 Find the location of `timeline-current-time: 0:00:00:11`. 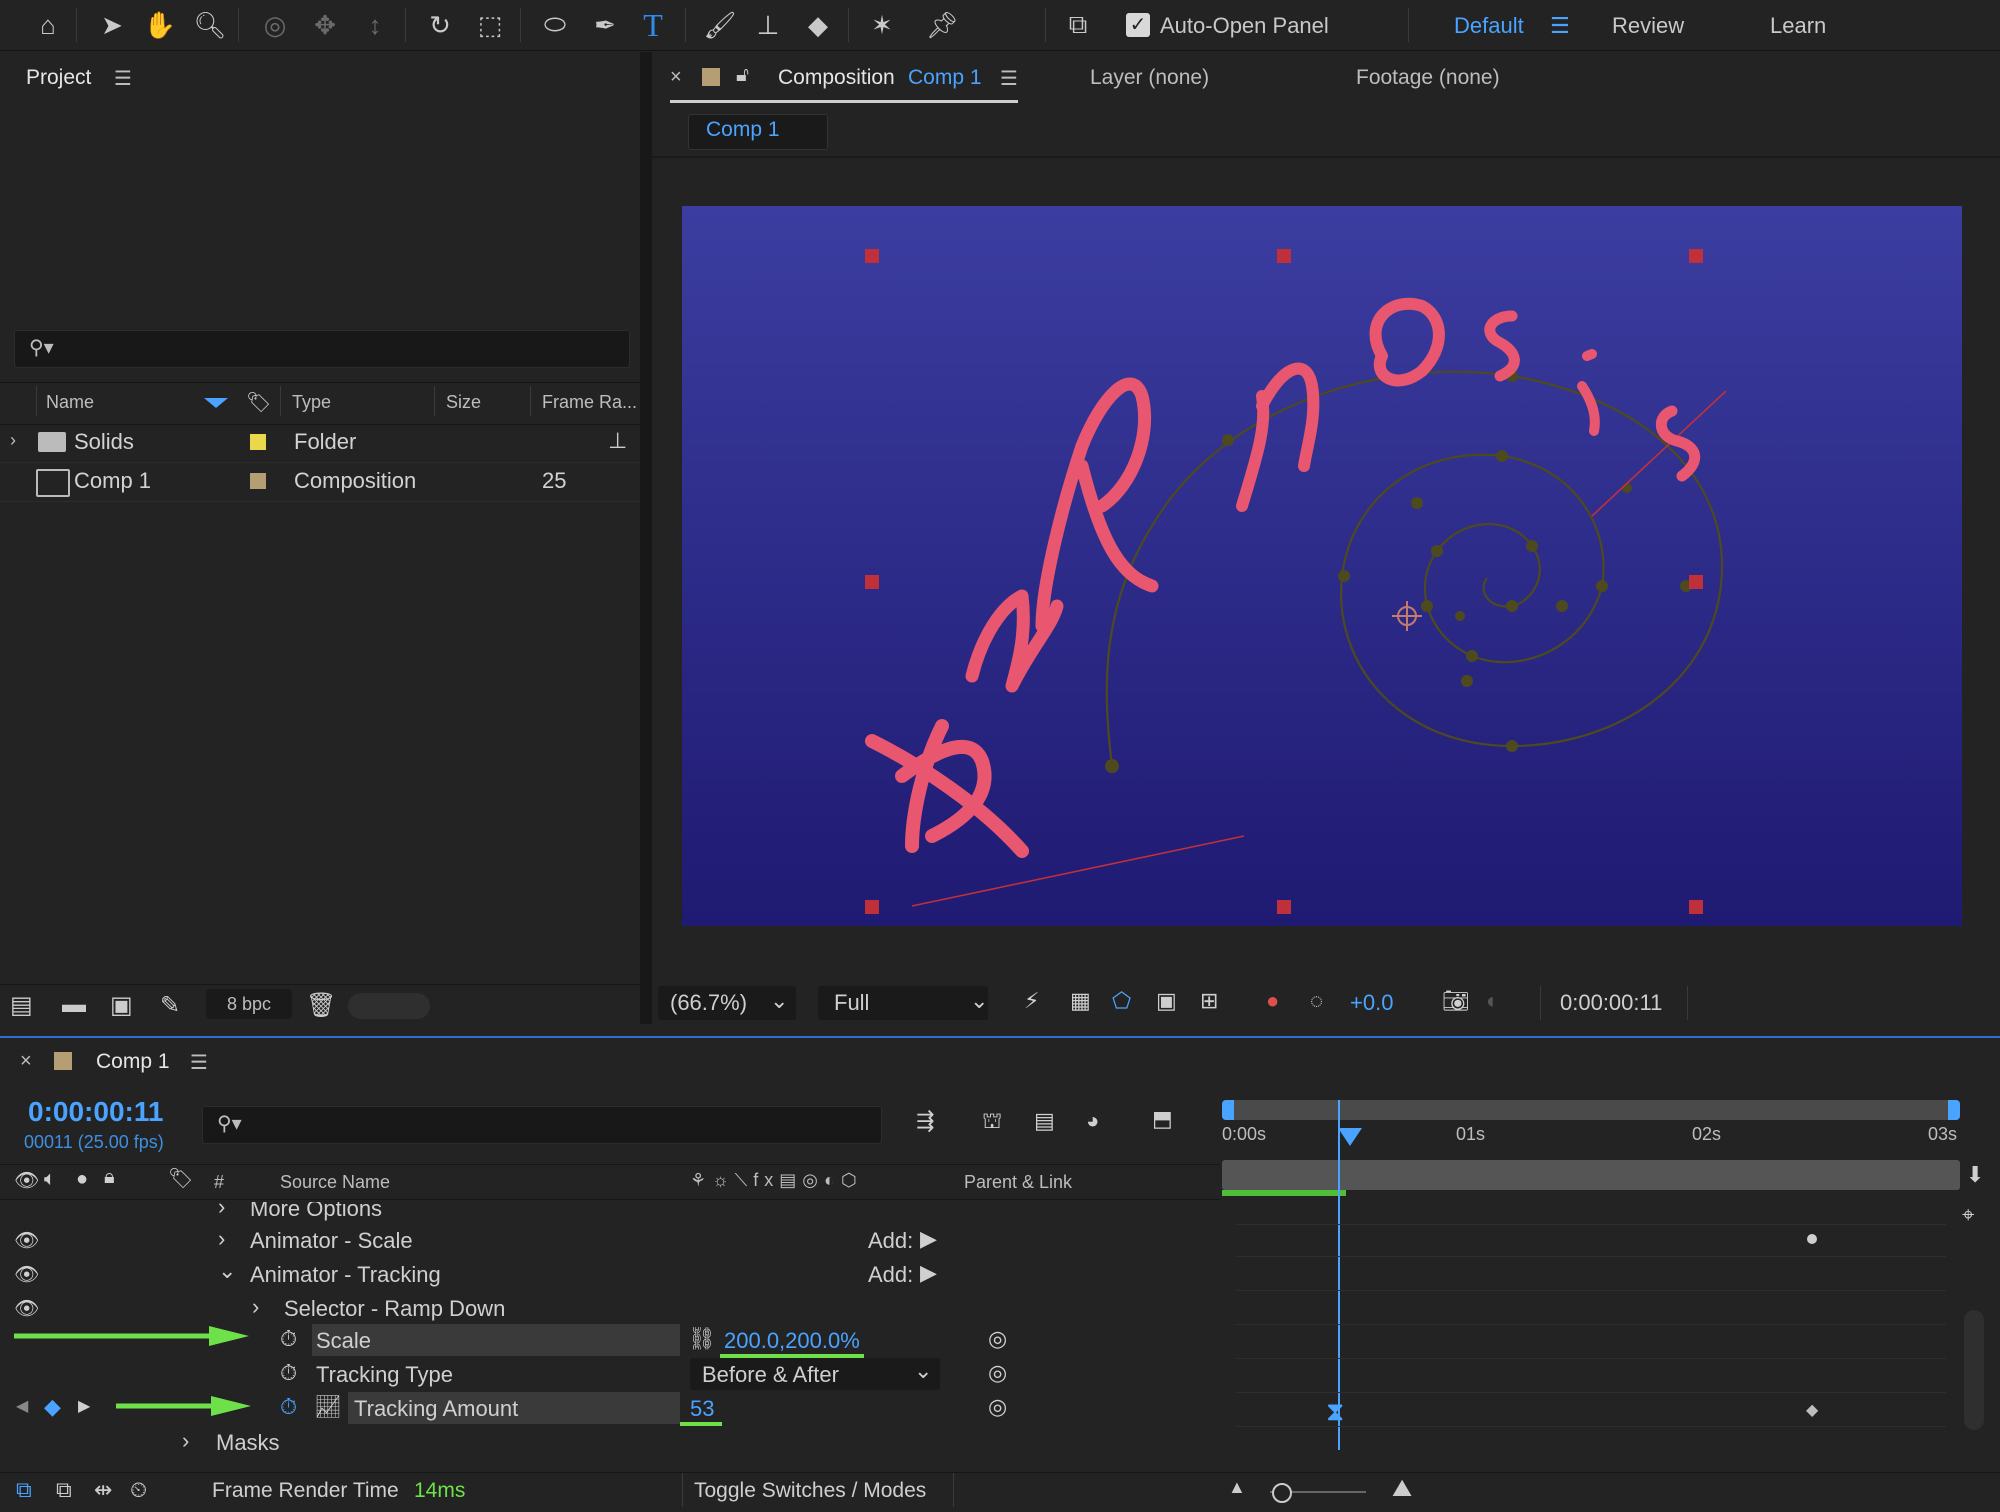

timeline-current-time: 0:00:00:11 is located at coordinates (95, 1112).